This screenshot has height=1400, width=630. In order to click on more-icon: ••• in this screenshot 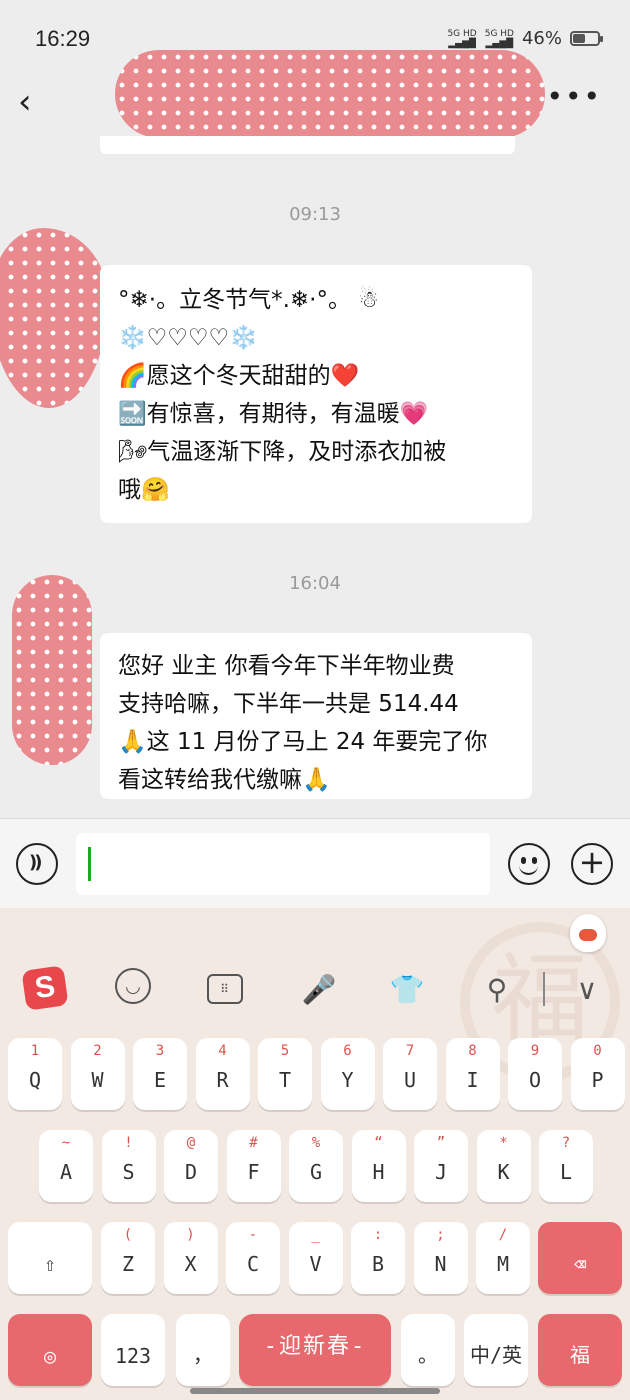, I will do `click(574, 96)`.